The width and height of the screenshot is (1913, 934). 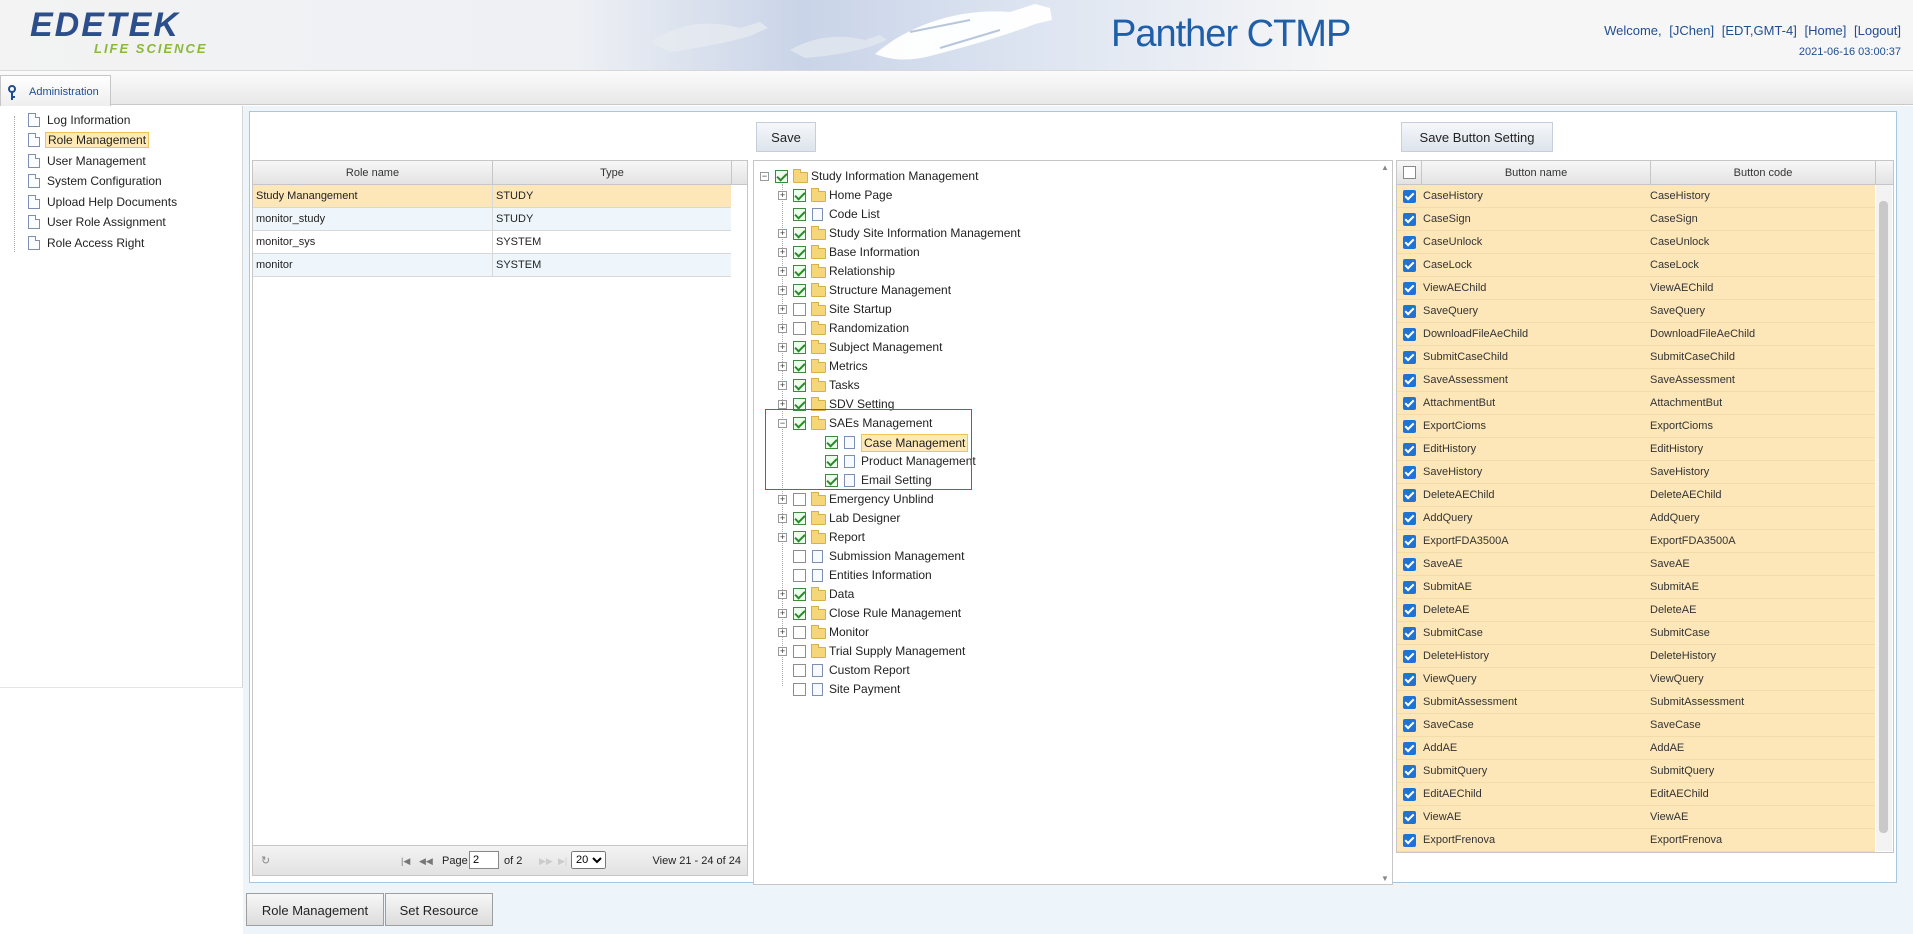 What do you see at coordinates (764, 176) in the screenshot?
I see `collapse-icon: −` at bounding box center [764, 176].